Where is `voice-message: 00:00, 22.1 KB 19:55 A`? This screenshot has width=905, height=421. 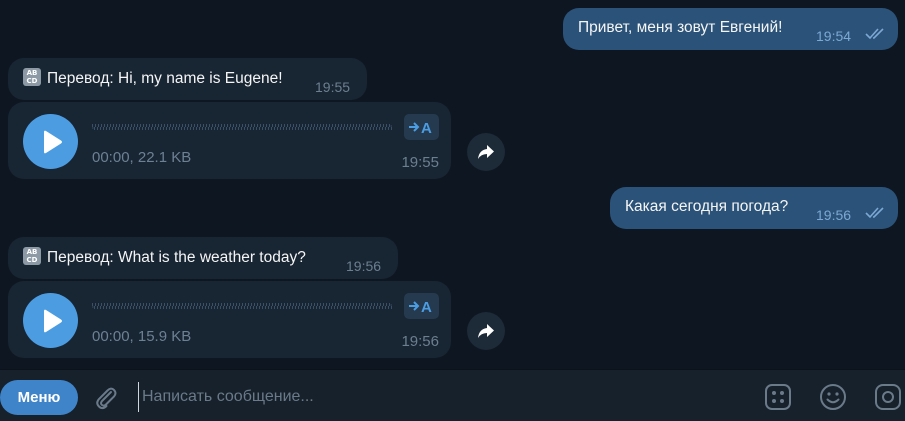 voice-message: 00:00, 22.1 KB 19:55 A is located at coordinates (229, 140).